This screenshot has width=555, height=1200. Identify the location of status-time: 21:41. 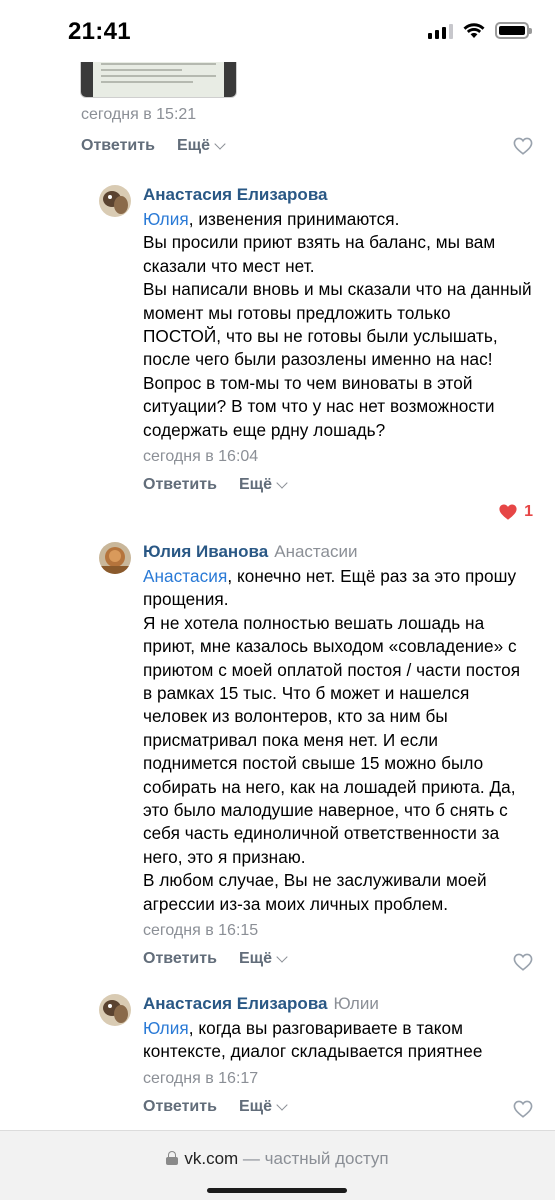
(99, 31).